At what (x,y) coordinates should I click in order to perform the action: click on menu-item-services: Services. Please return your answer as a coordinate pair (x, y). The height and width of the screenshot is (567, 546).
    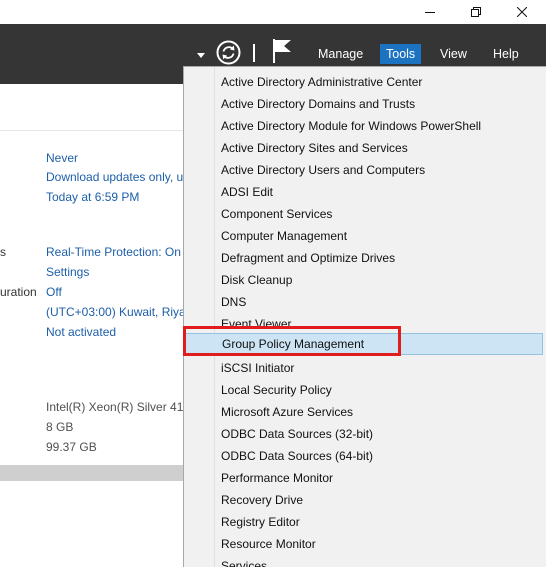
    Looking at the image, I should click on (365, 561).